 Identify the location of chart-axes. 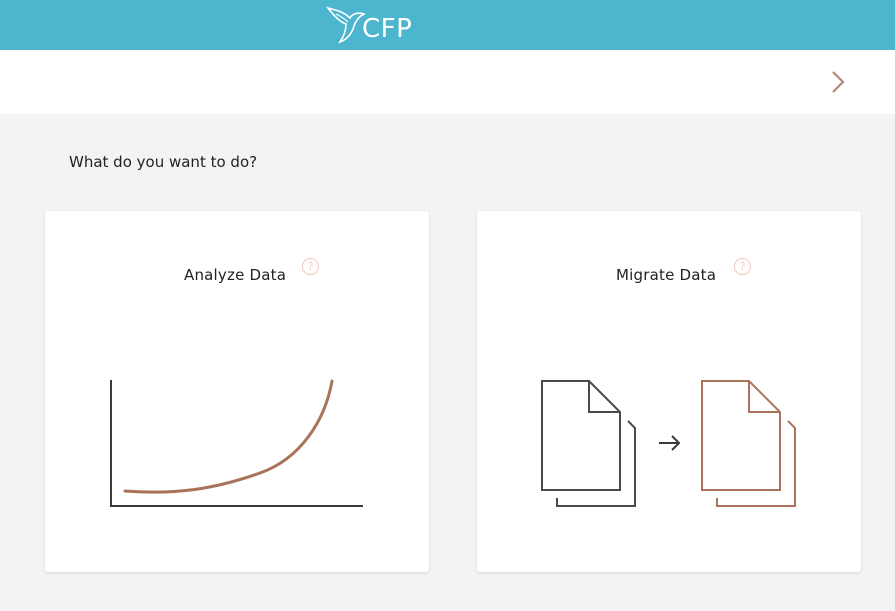
(236, 443).